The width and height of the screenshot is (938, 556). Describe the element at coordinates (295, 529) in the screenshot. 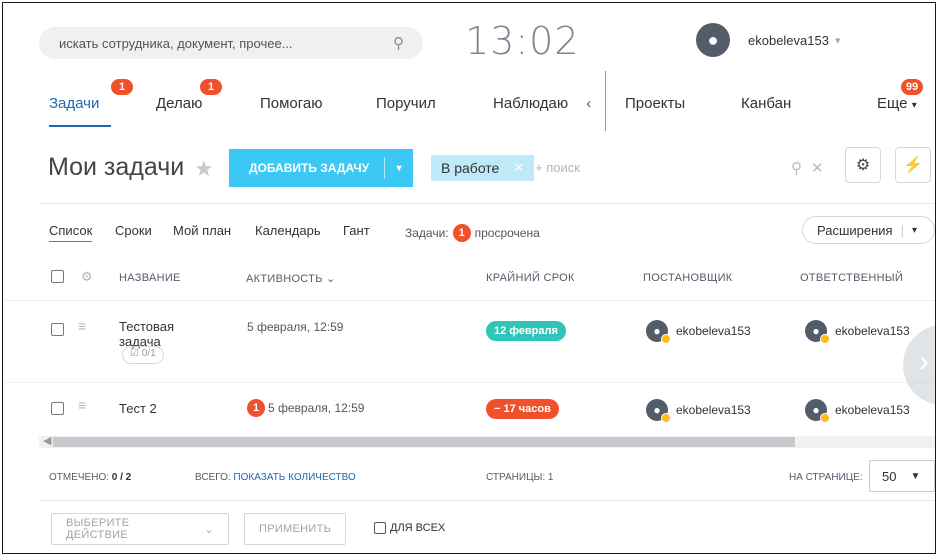

I see `apply-button: ПРИМЕНИТЬ` at that location.